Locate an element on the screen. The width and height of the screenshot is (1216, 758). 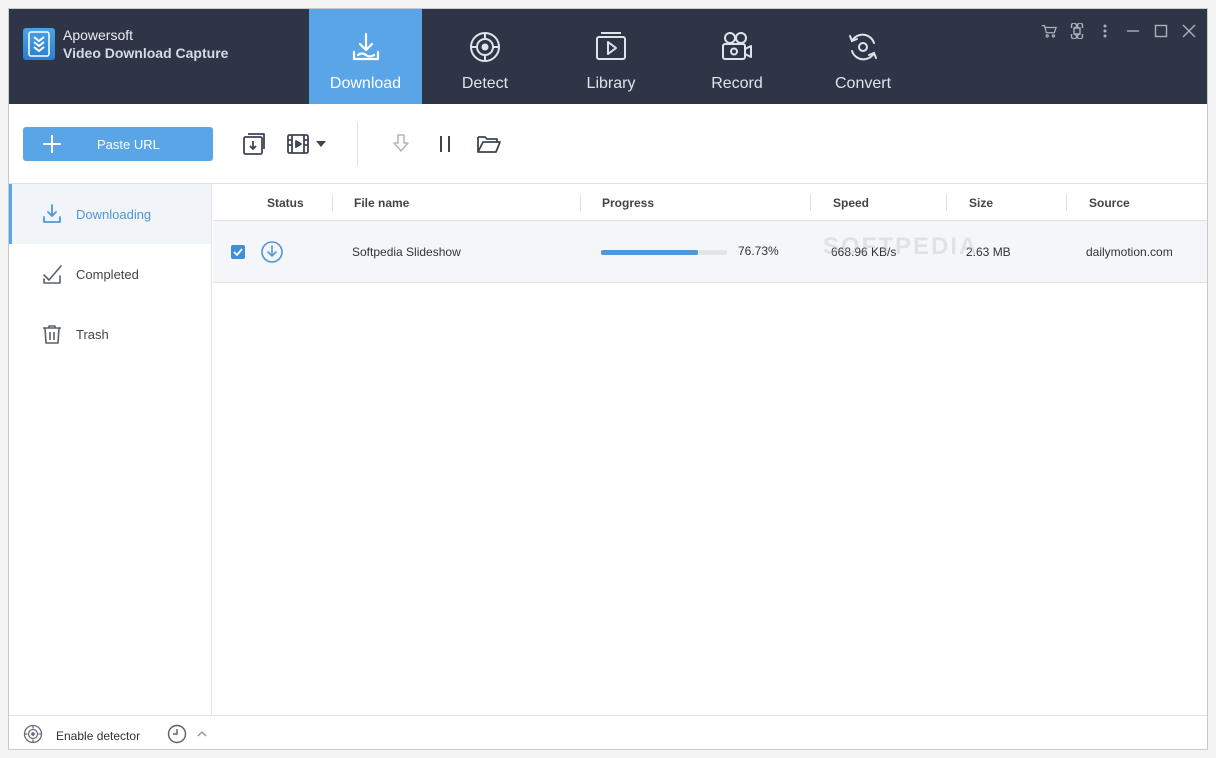
library-icon is located at coordinates (611, 47).